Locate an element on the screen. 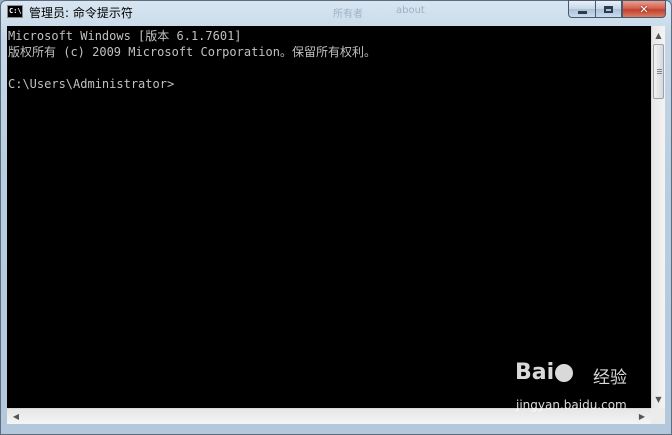 The width and height of the screenshot is (672, 435). vertical-scrollbar: ▲ ▼ is located at coordinates (658, 217).